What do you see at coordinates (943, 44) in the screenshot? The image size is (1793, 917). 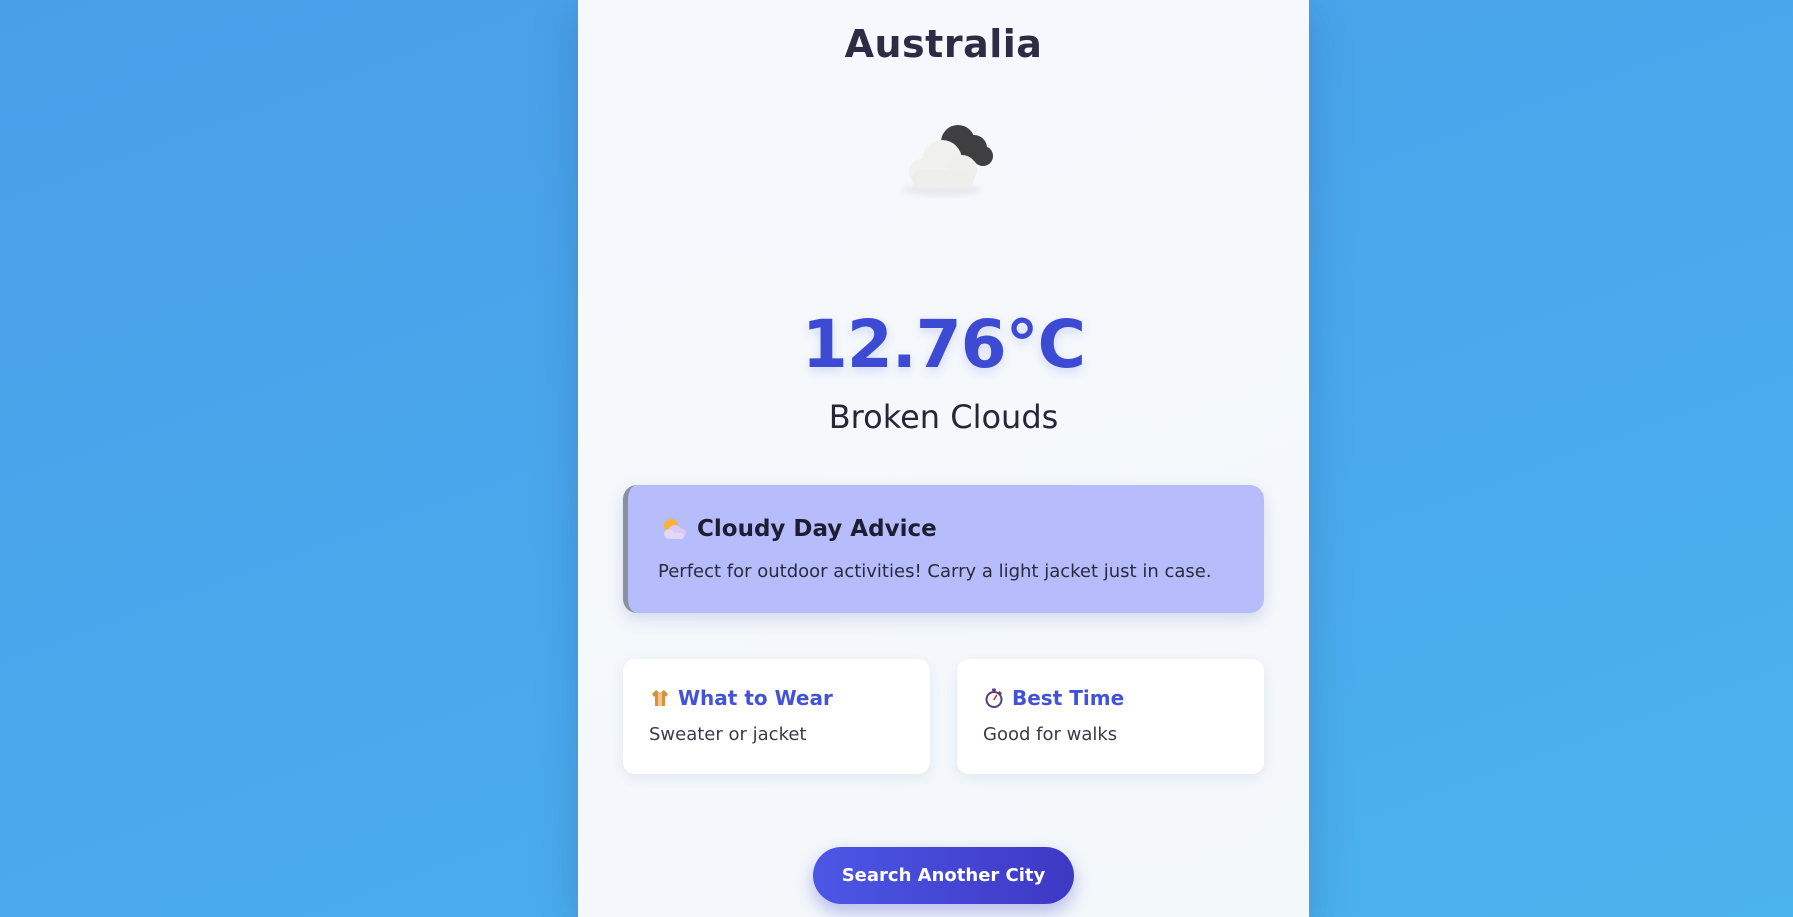 I see `city-name: Australia` at bounding box center [943, 44].